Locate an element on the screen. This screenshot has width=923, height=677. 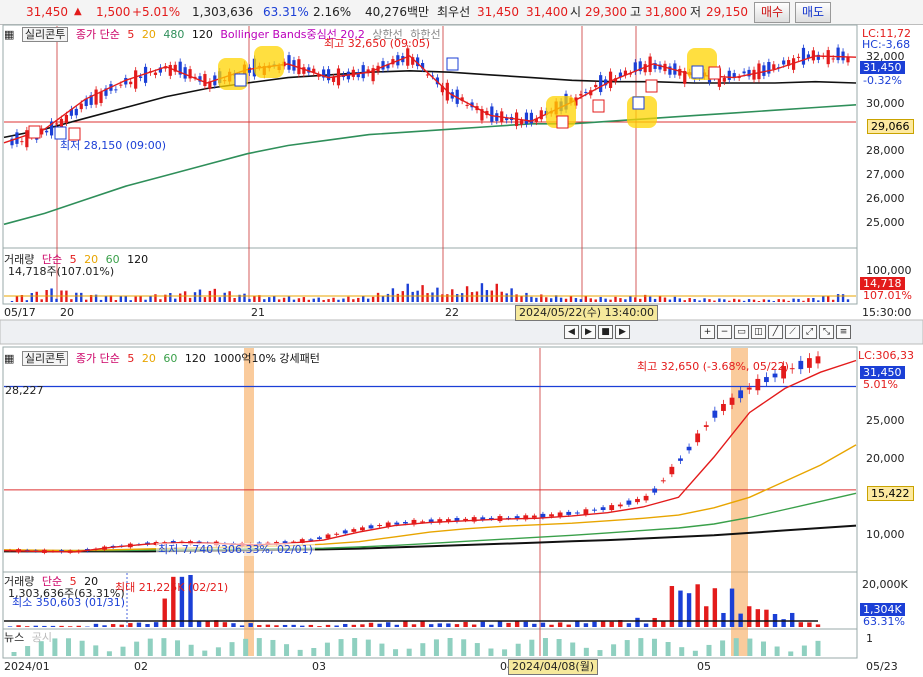
stop-icon: ■ is located at coordinates (605, 332).